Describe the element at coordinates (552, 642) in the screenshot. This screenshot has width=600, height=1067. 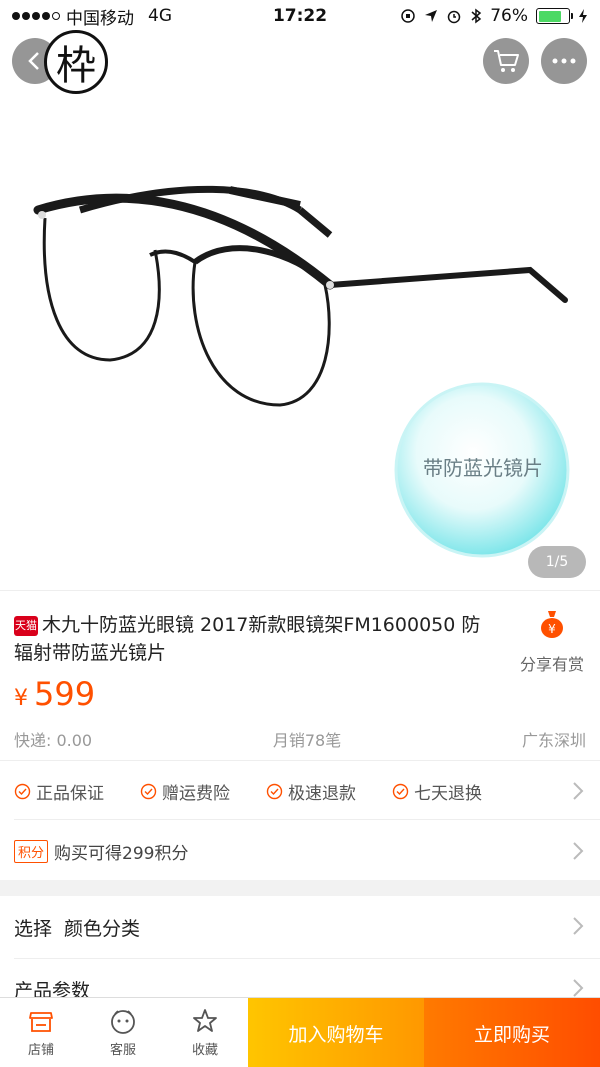
I see `share-button: ¥ 分享有赏` at that location.